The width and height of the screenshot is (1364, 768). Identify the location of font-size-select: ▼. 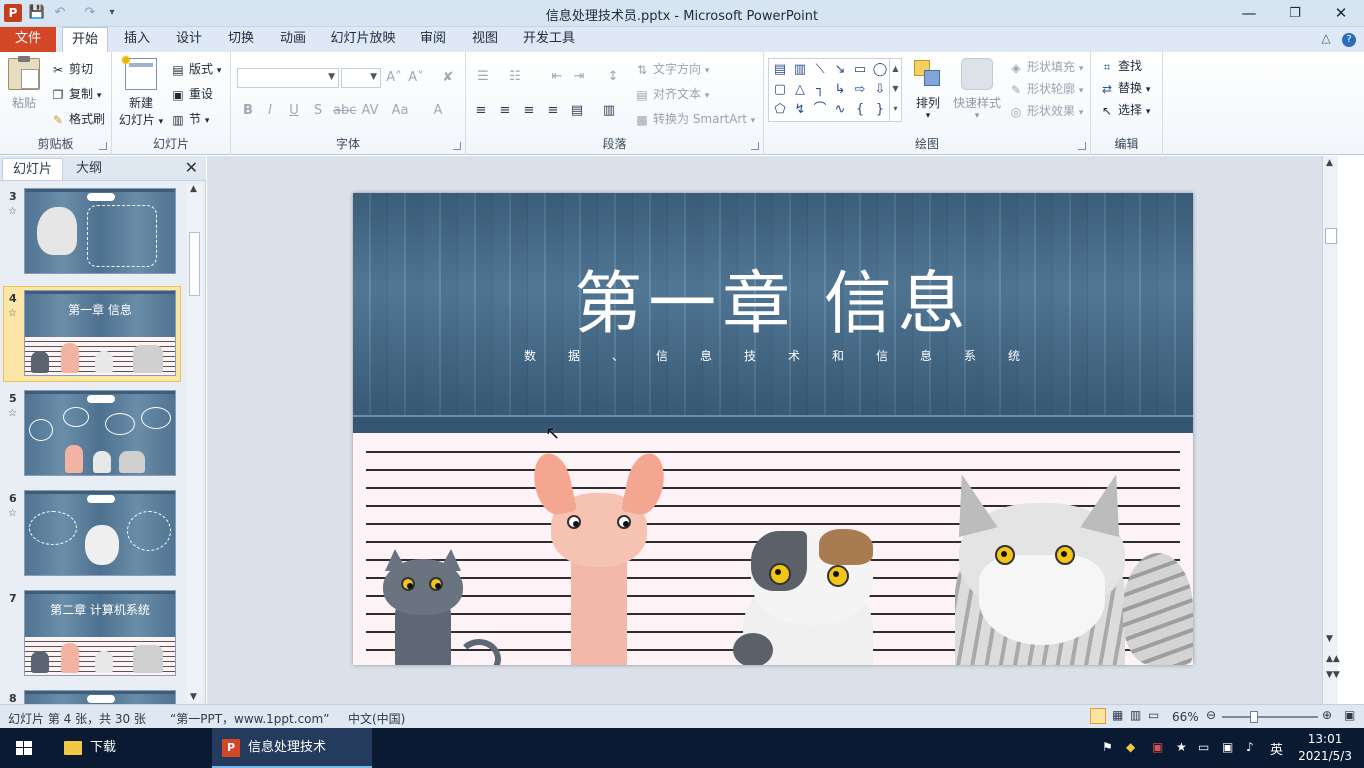
(361, 78).